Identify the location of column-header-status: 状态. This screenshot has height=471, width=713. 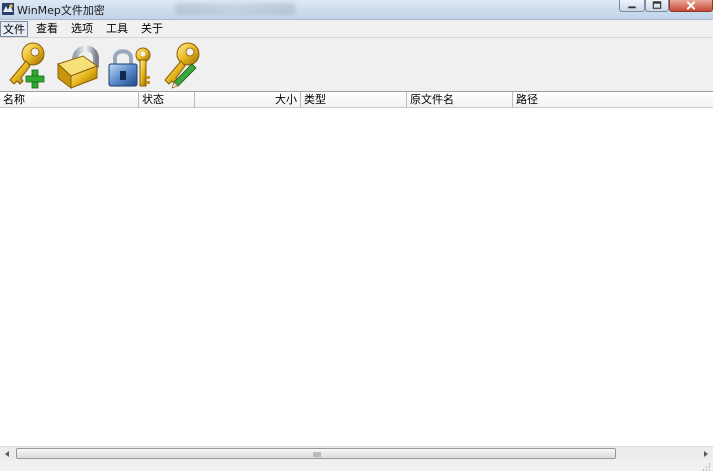
(167, 100).